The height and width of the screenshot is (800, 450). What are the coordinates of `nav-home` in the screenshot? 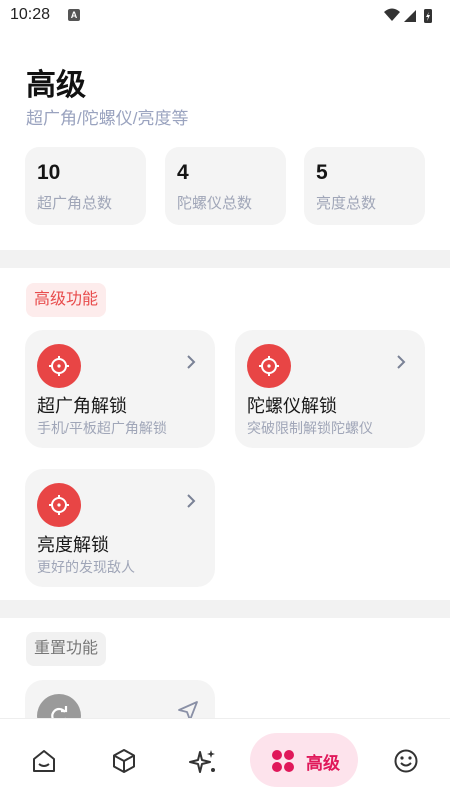 It's located at (46, 759).